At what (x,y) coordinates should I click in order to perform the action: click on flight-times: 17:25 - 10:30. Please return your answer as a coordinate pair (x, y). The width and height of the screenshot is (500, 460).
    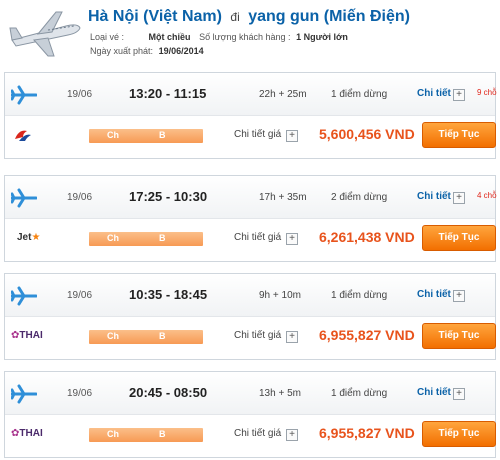
    Looking at the image, I should click on (168, 196).